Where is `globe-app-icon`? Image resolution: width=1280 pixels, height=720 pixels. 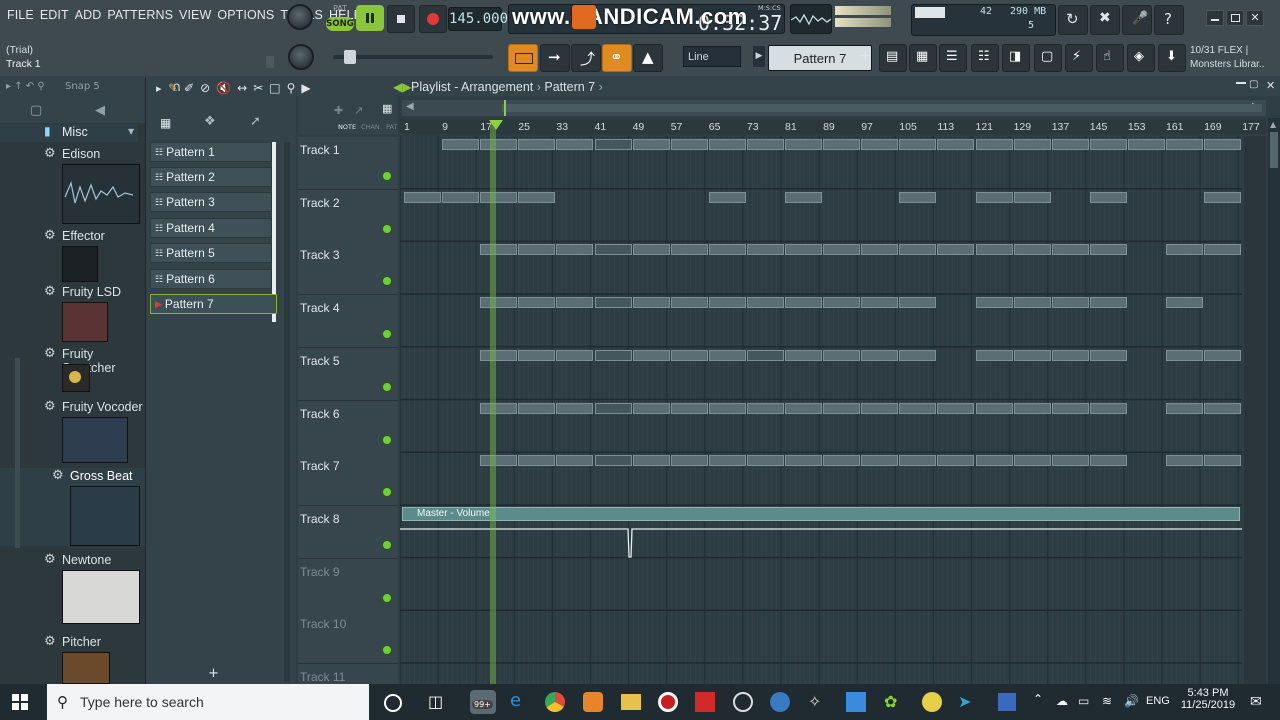
globe-app-icon is located at coordinates (780, 702).